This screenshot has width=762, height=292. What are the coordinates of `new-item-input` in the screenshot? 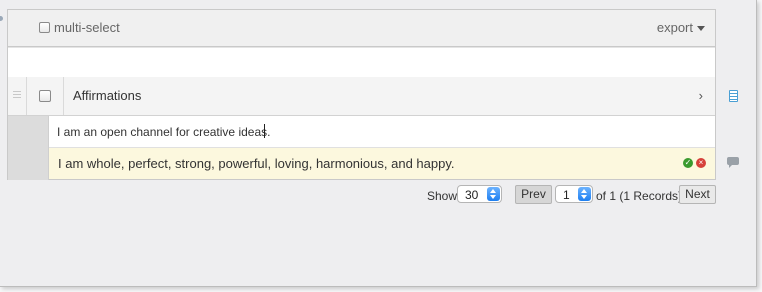 It's located at (383, 131).